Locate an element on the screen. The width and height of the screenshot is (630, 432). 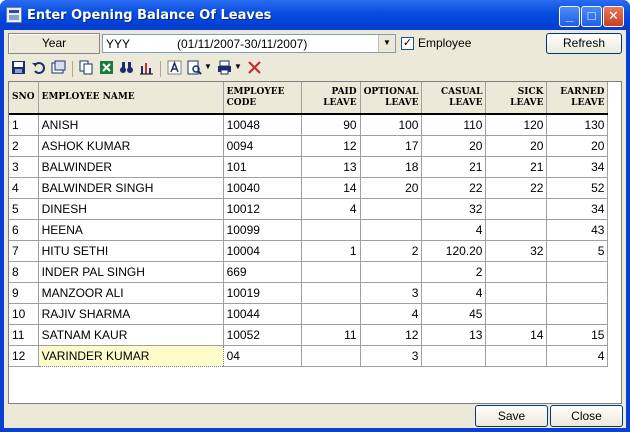
cell-optional-leave: 12 is located at coordinates (391, 335).